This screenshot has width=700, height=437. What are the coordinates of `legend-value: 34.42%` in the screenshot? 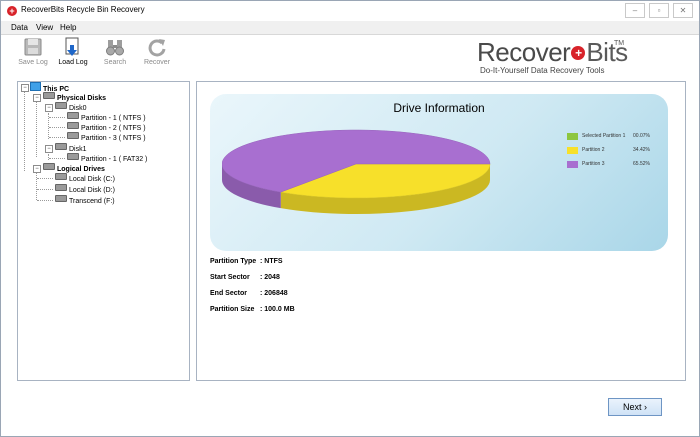 It's located at (641, 150).